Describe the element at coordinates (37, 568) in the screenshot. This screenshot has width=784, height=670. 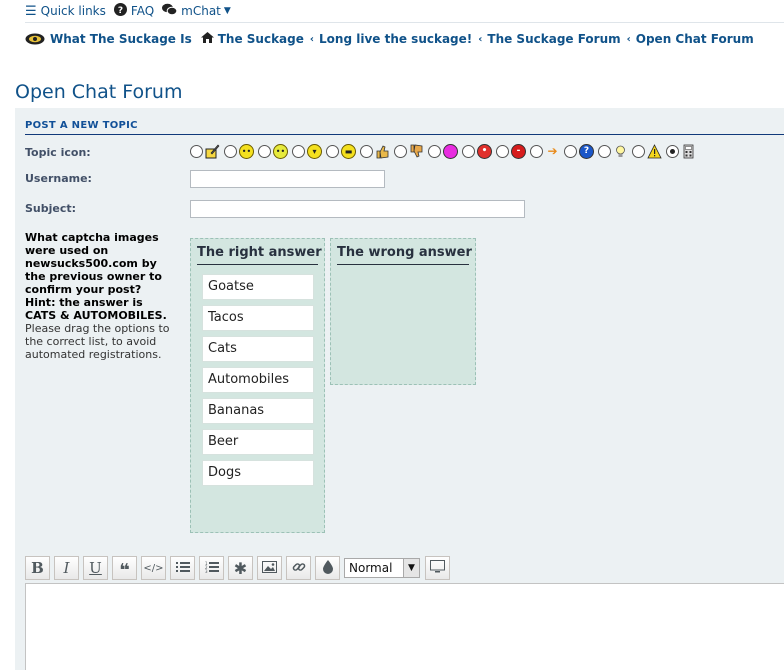
I see `bold-button: B` at that location.